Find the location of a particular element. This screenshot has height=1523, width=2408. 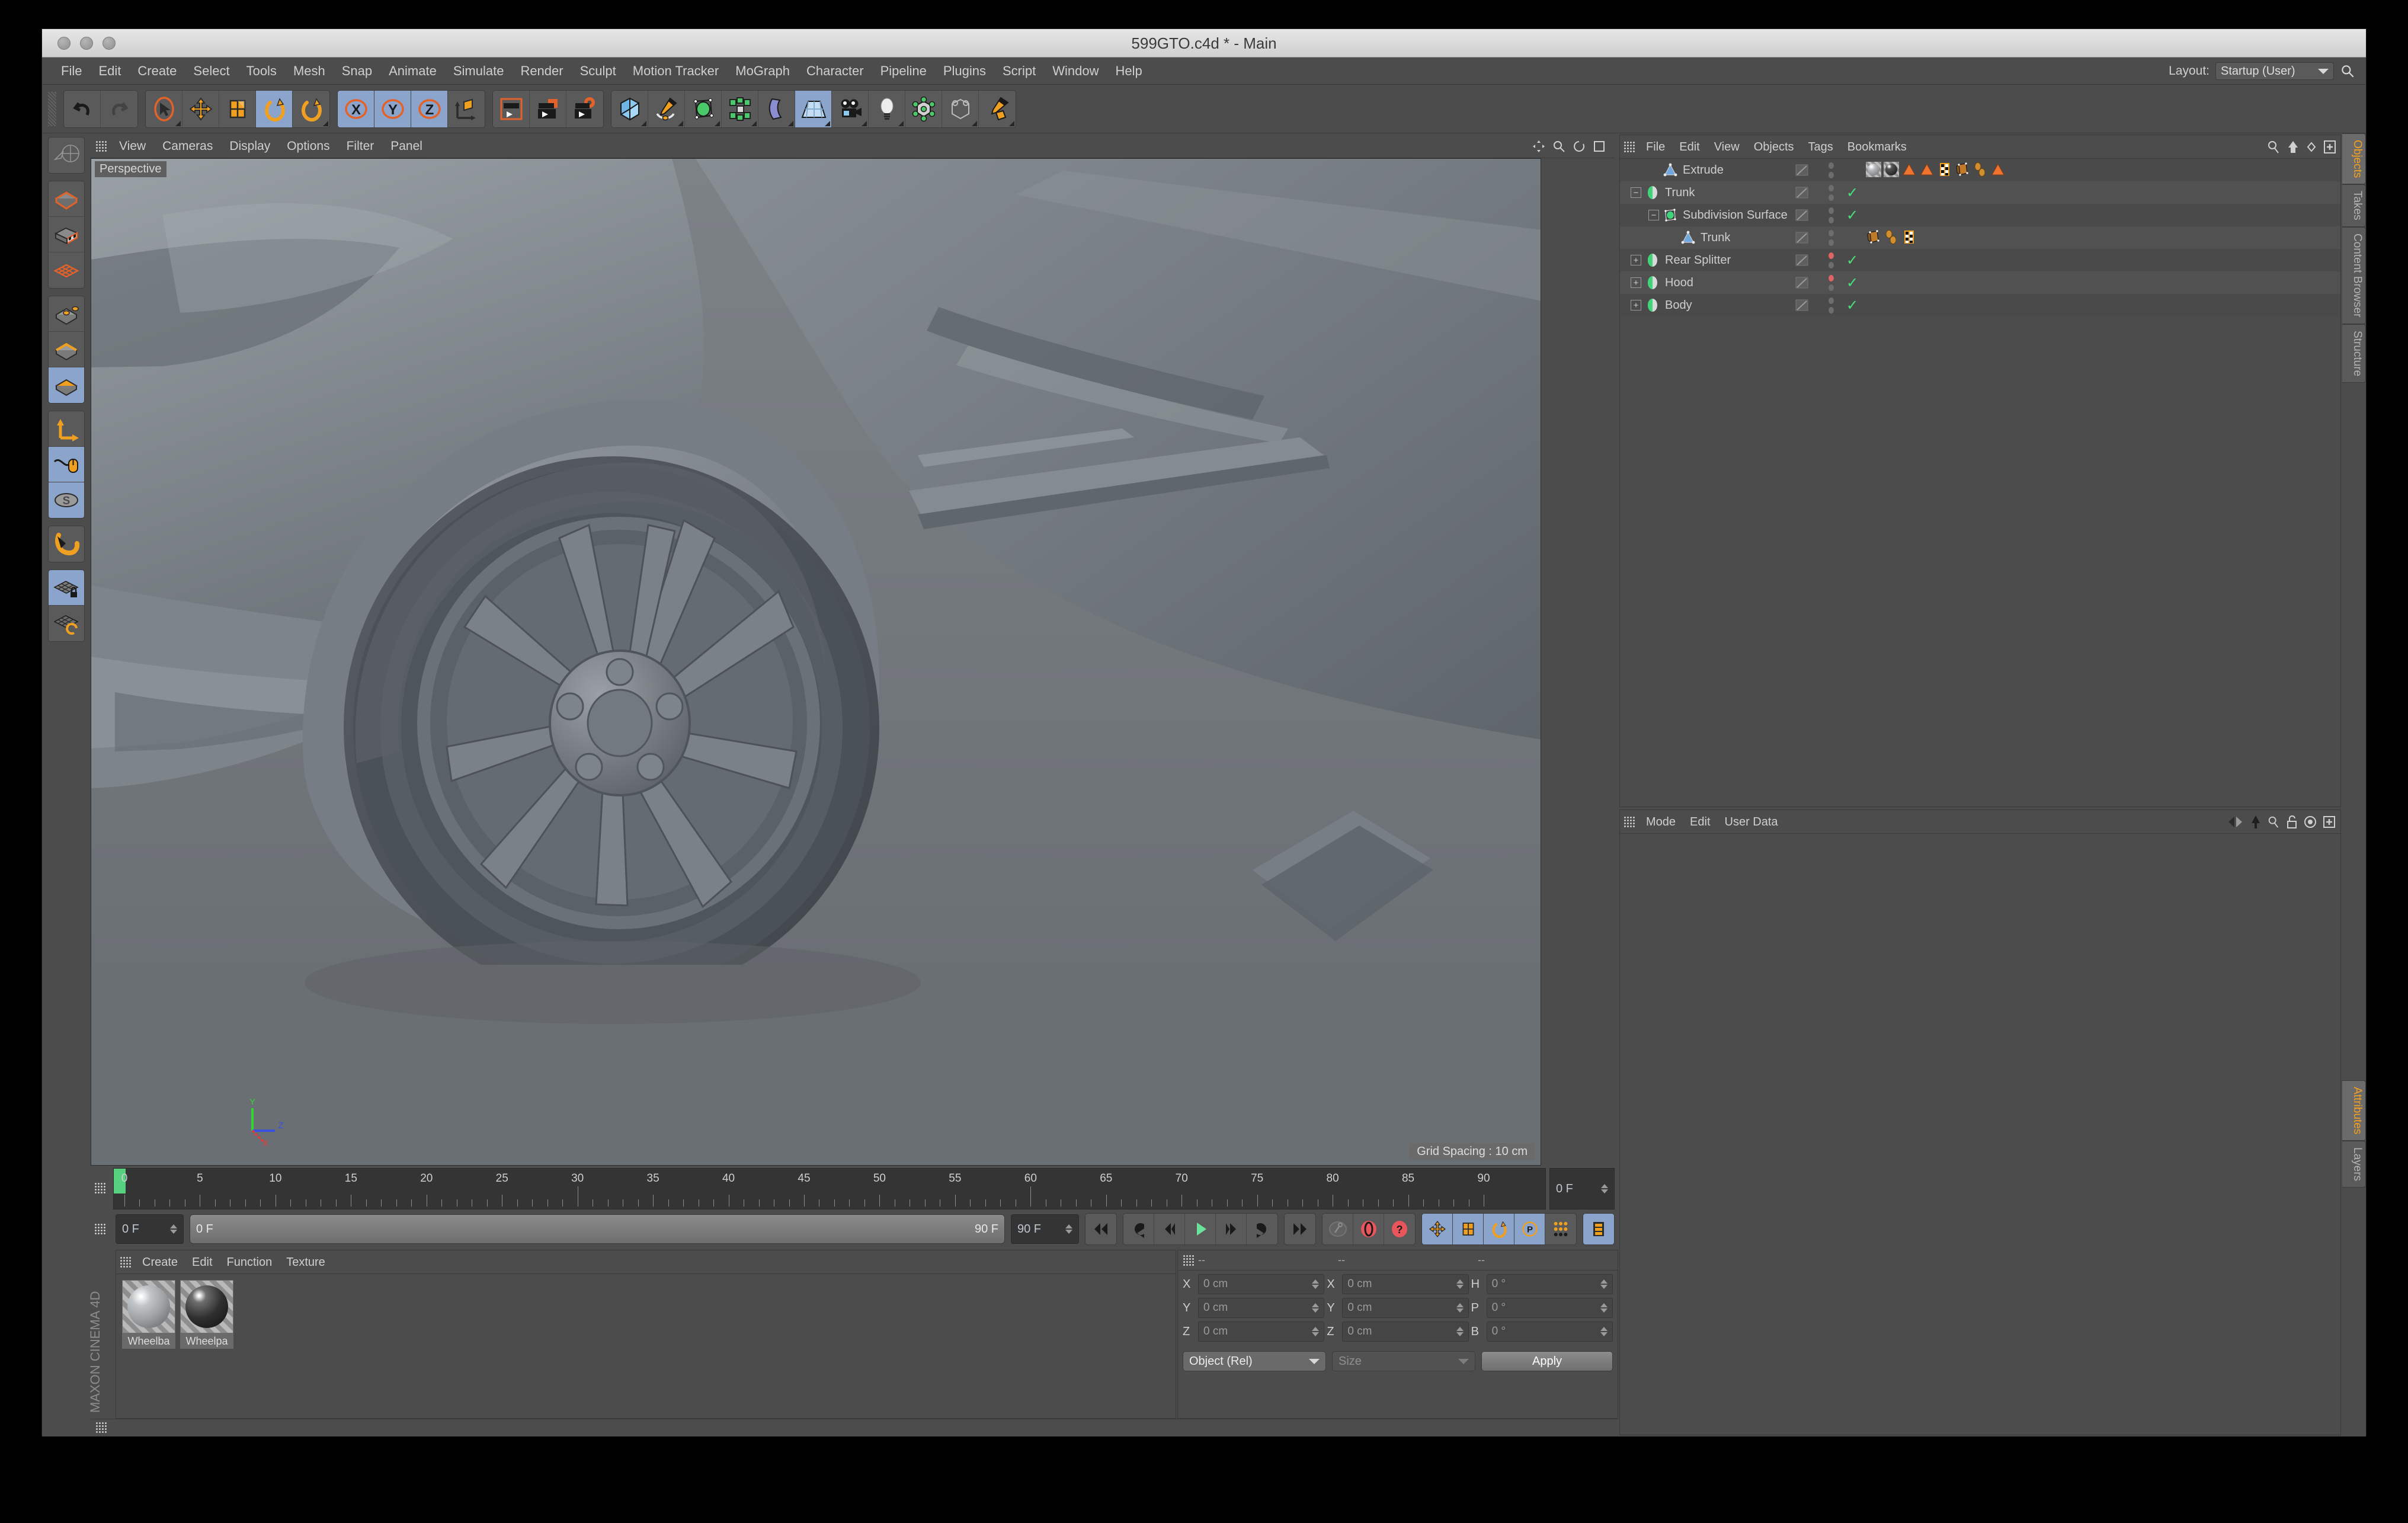

spline-pen-button is located at coordinates (666, 108).